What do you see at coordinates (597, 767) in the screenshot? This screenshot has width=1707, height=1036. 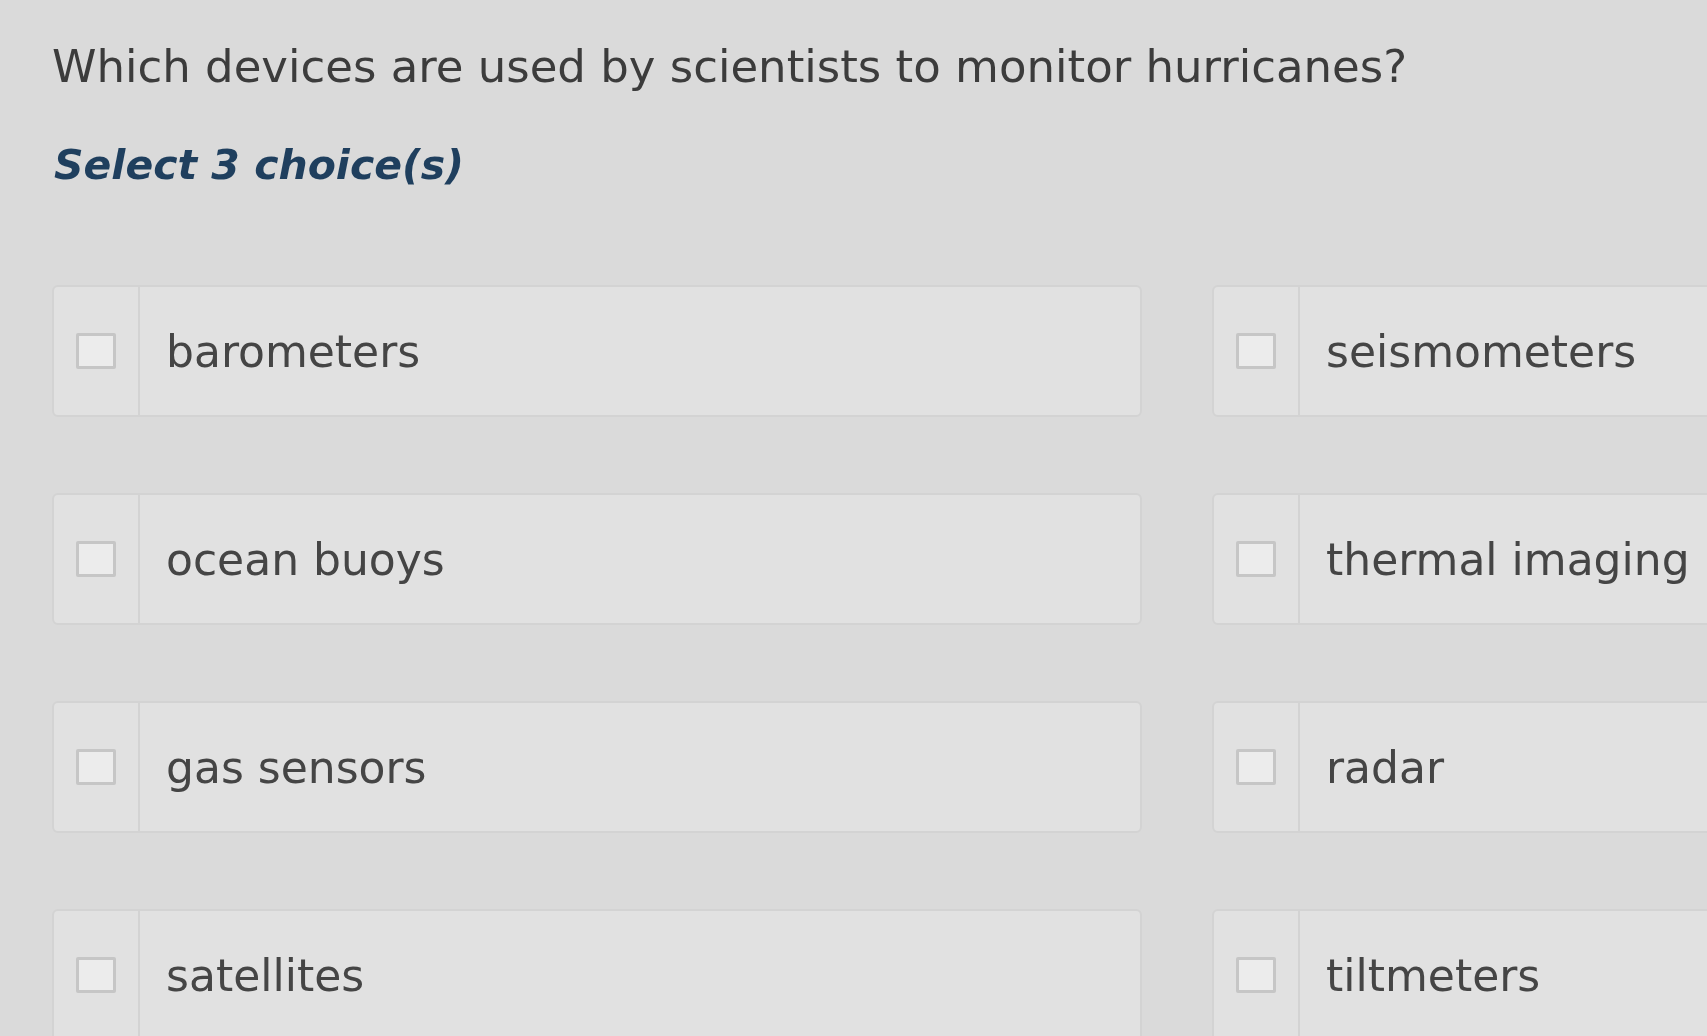 I see `choice-option: gas sensors` at bounding box center [597, 767].